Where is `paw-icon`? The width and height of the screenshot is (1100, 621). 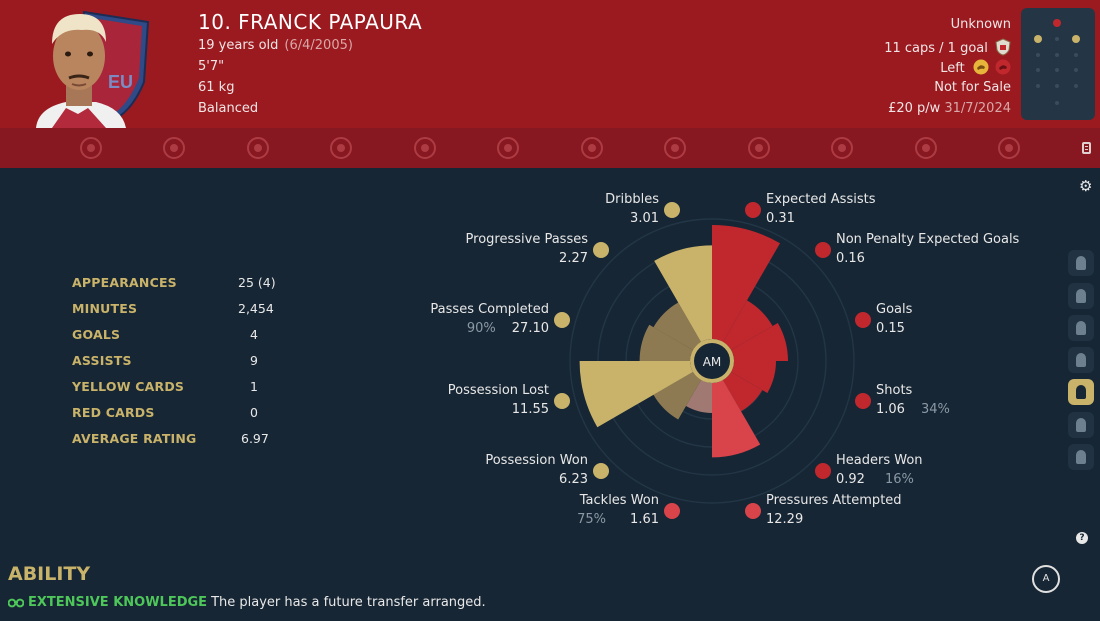
paw-icon is located at coordinates (1009, 148).